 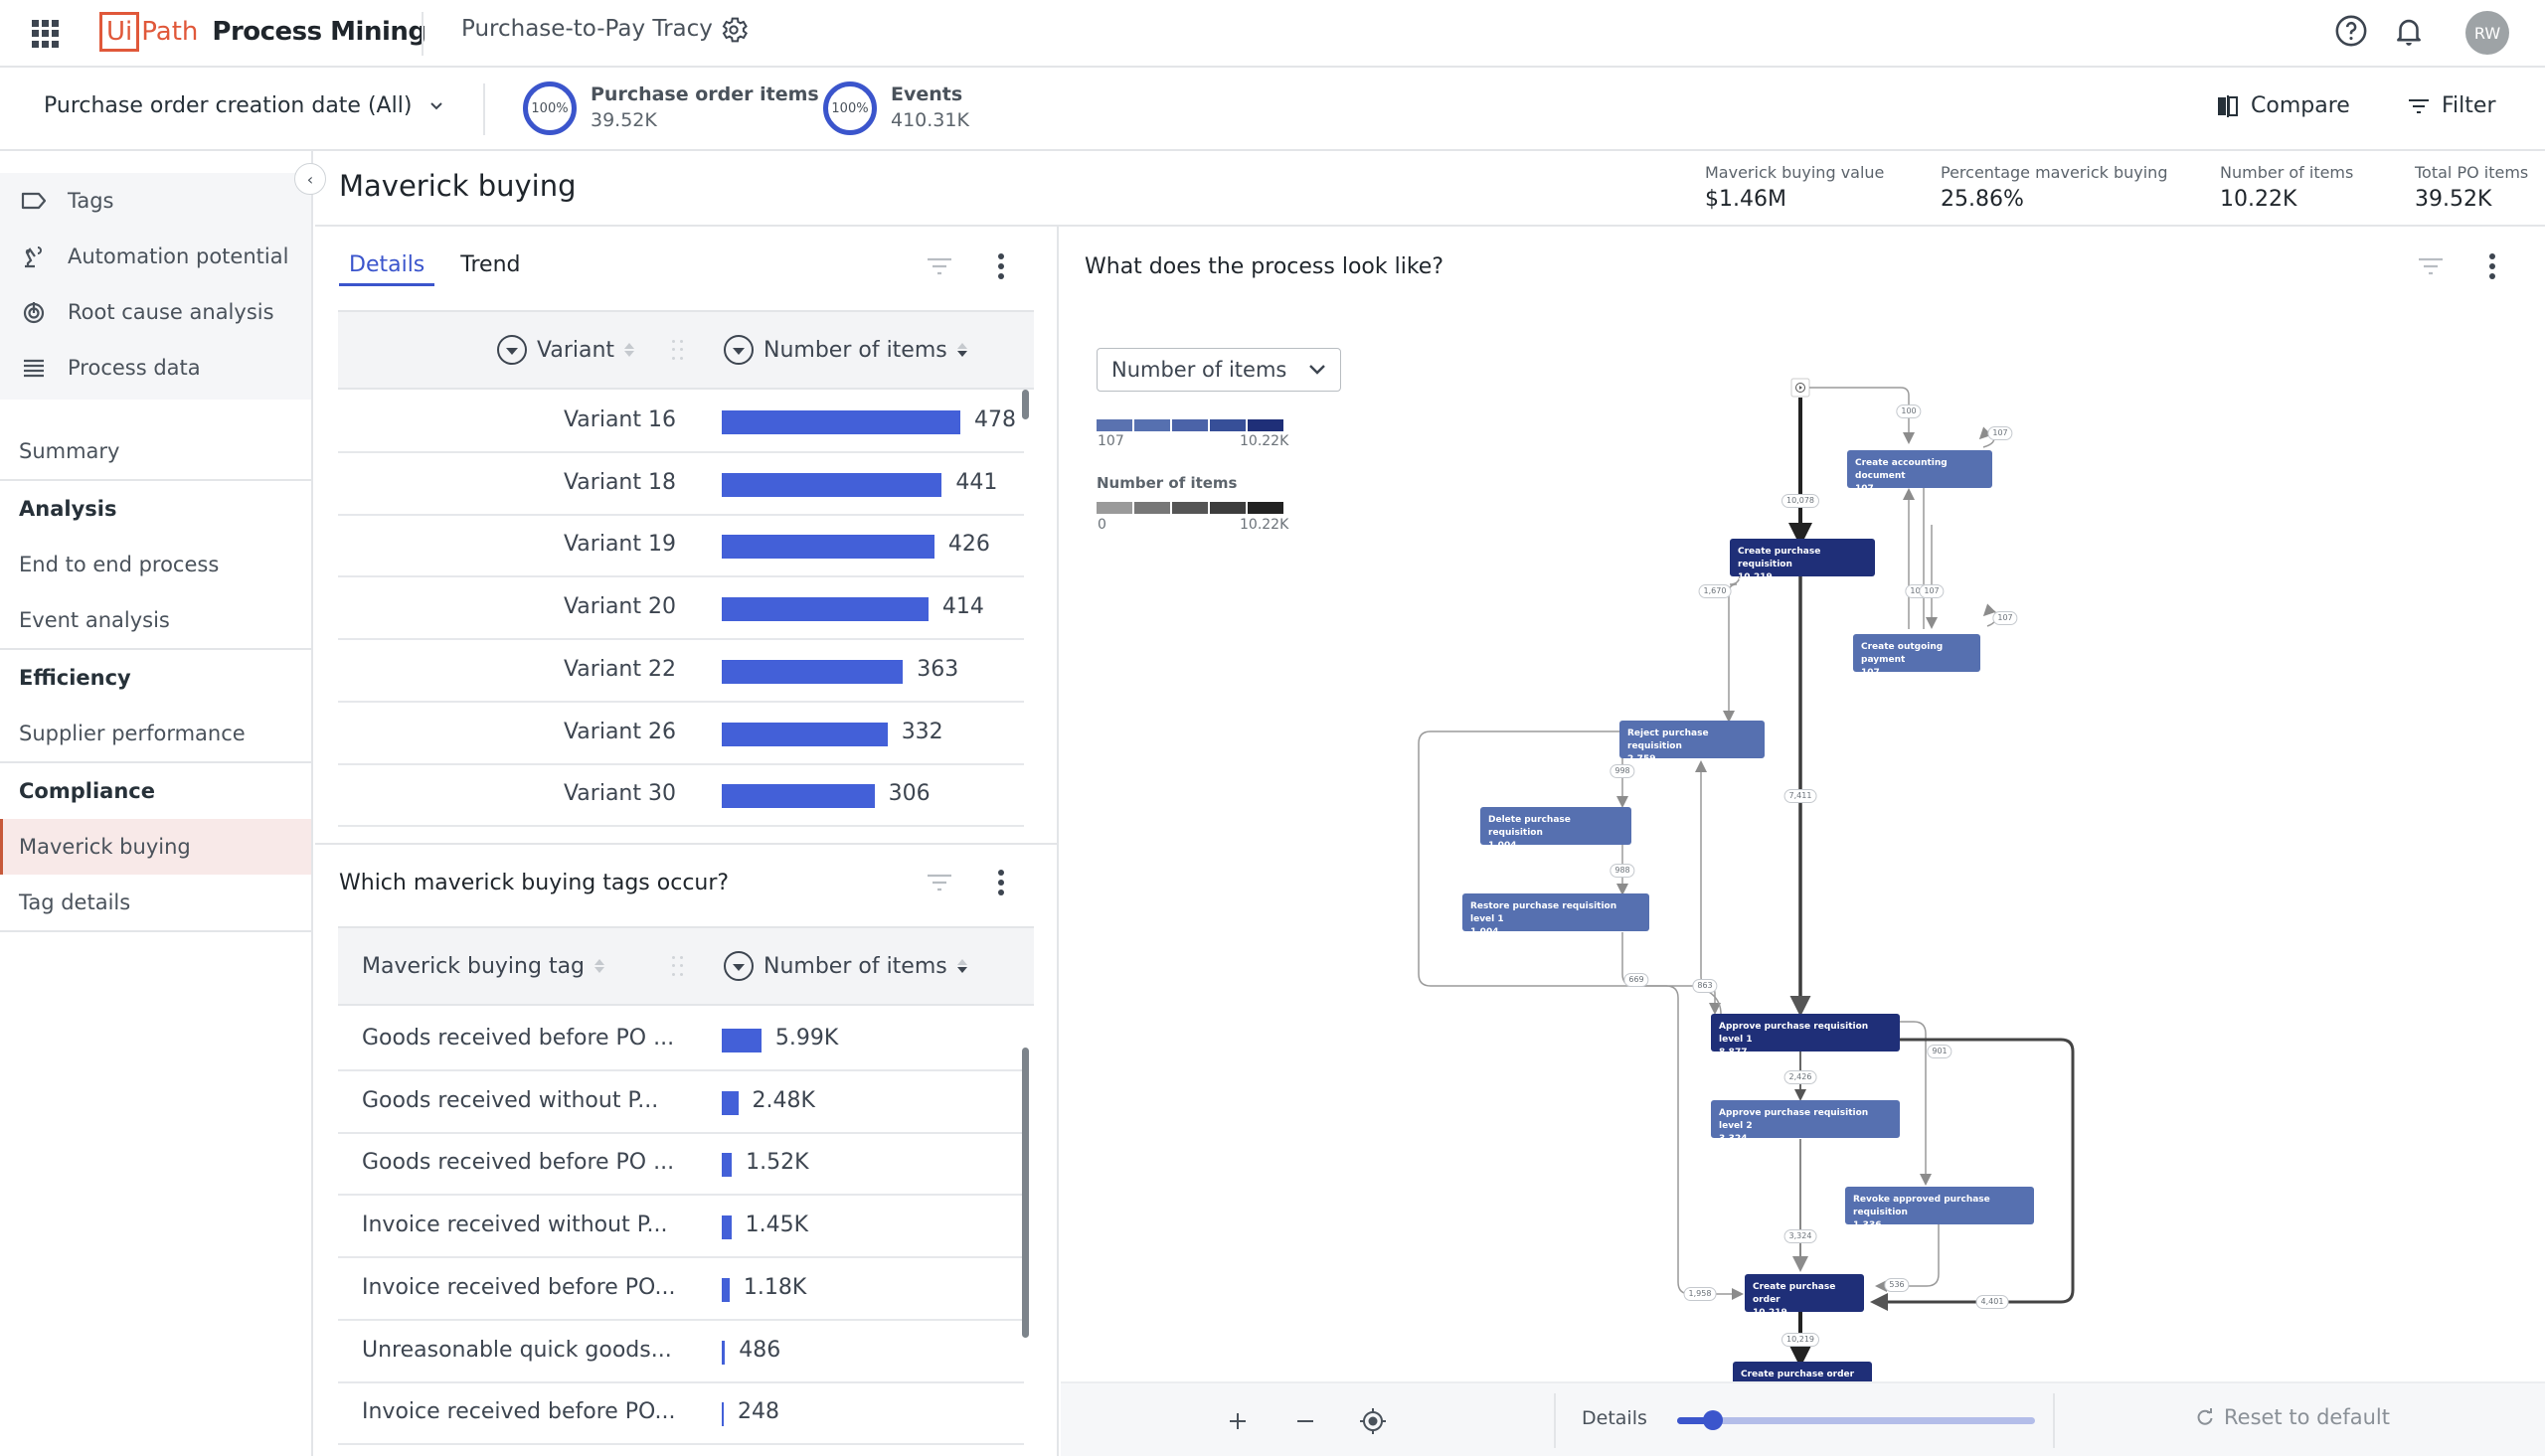 What do you see at coordinates (734, 30) in the screenshot?
I see `gear-icon` at bounding box center [734, 30].